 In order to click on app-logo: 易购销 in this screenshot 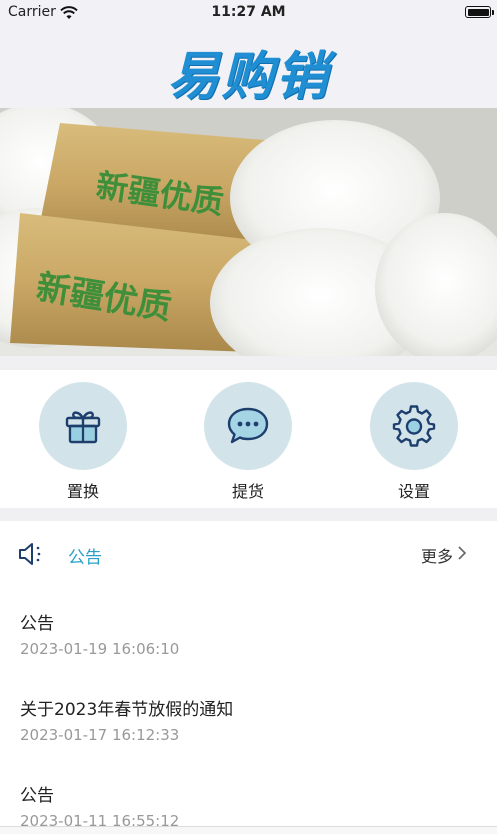, I will do `click(248, 77)`.